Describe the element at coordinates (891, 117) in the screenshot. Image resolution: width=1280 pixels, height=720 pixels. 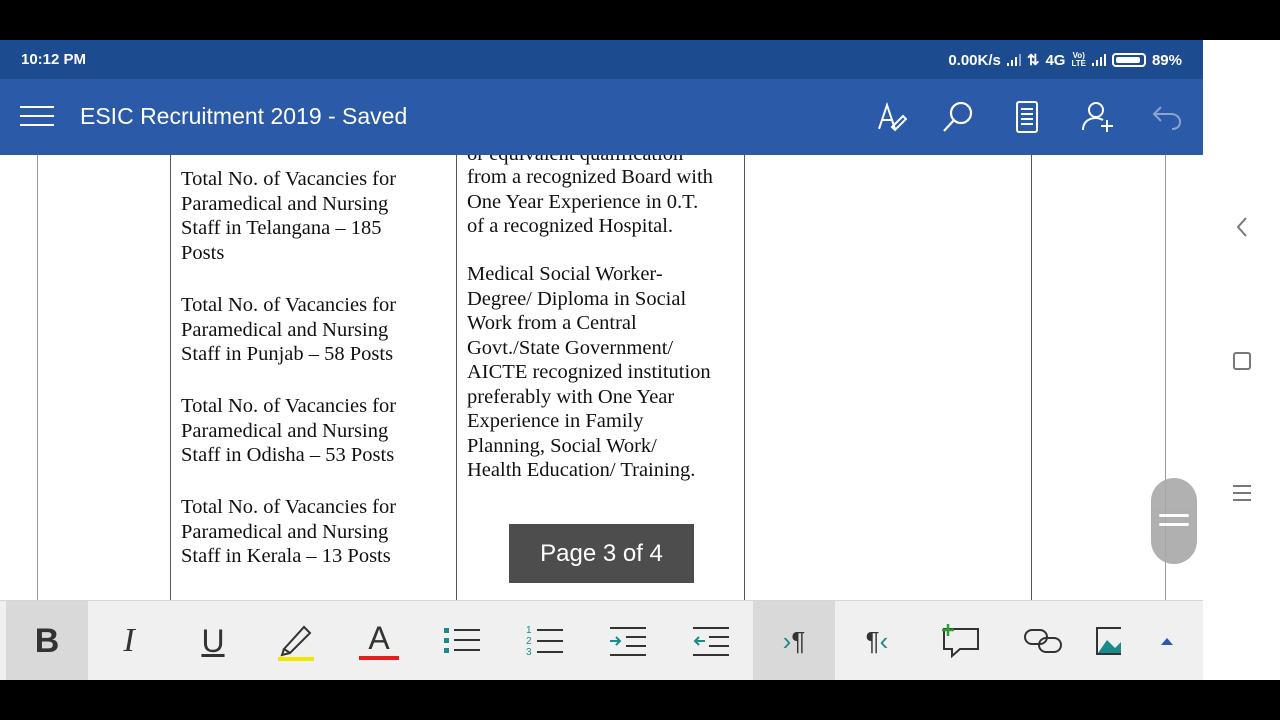
I see `pen-icon` at that location.